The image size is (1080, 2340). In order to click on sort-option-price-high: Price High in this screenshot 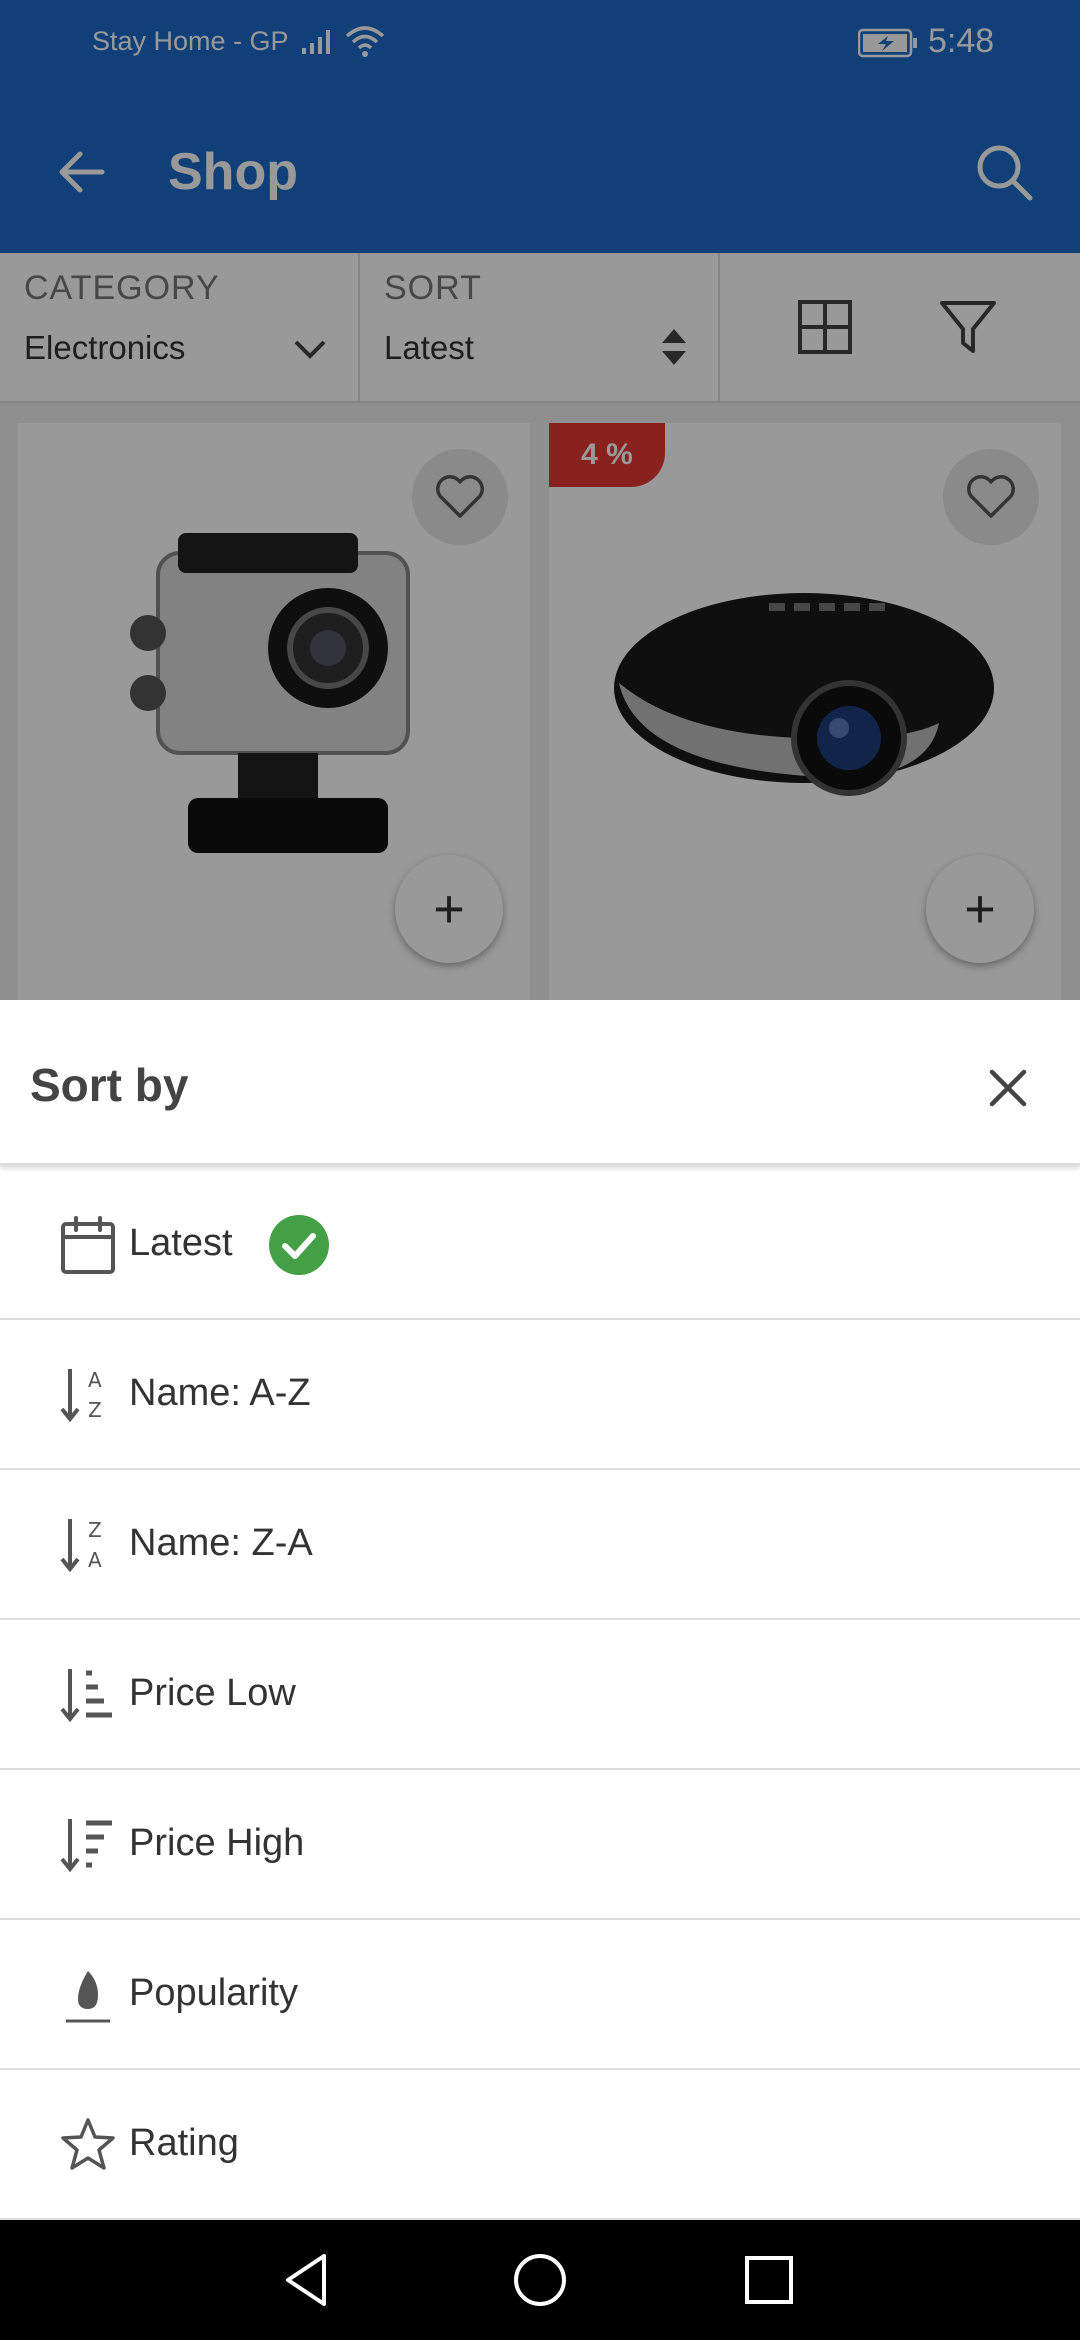, I will do `click(540, 1845)`.